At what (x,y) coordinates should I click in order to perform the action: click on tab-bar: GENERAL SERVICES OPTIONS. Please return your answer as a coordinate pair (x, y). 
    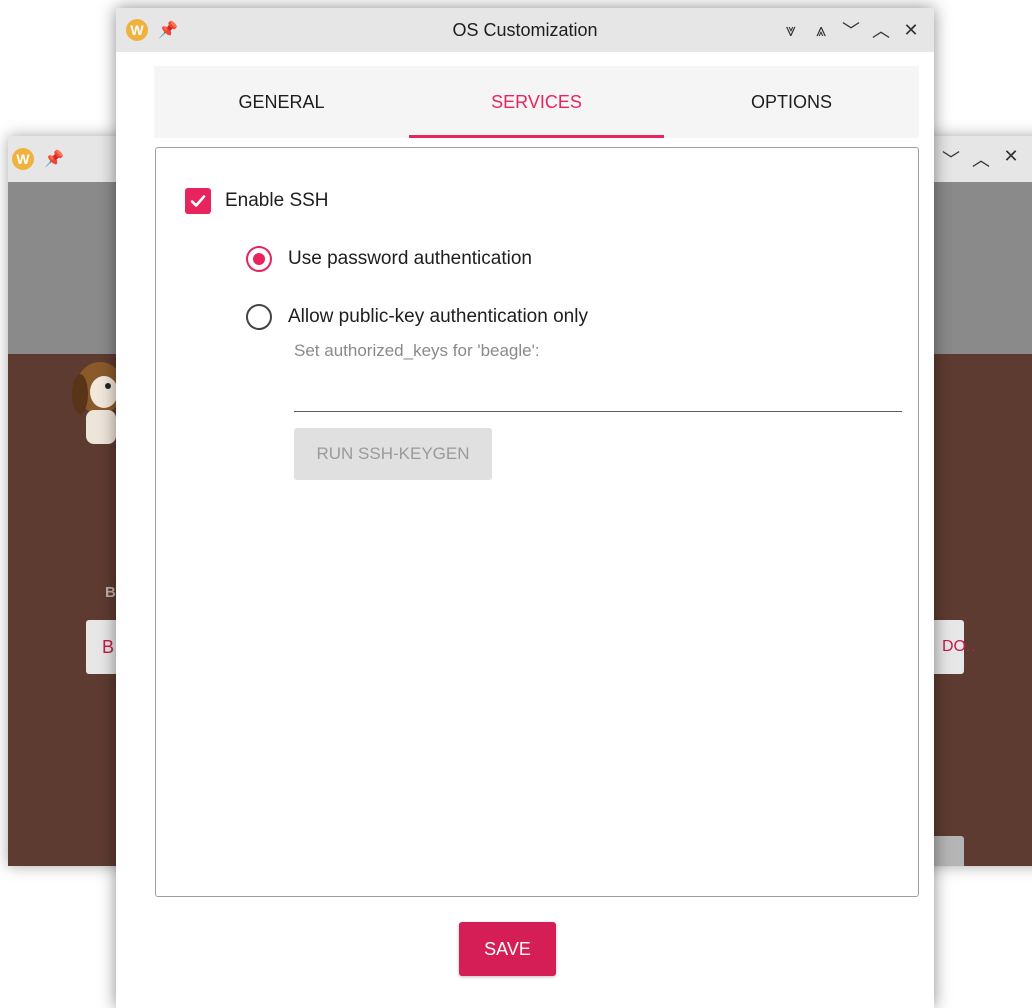
    Looking at the image, I should click on (536, 102).